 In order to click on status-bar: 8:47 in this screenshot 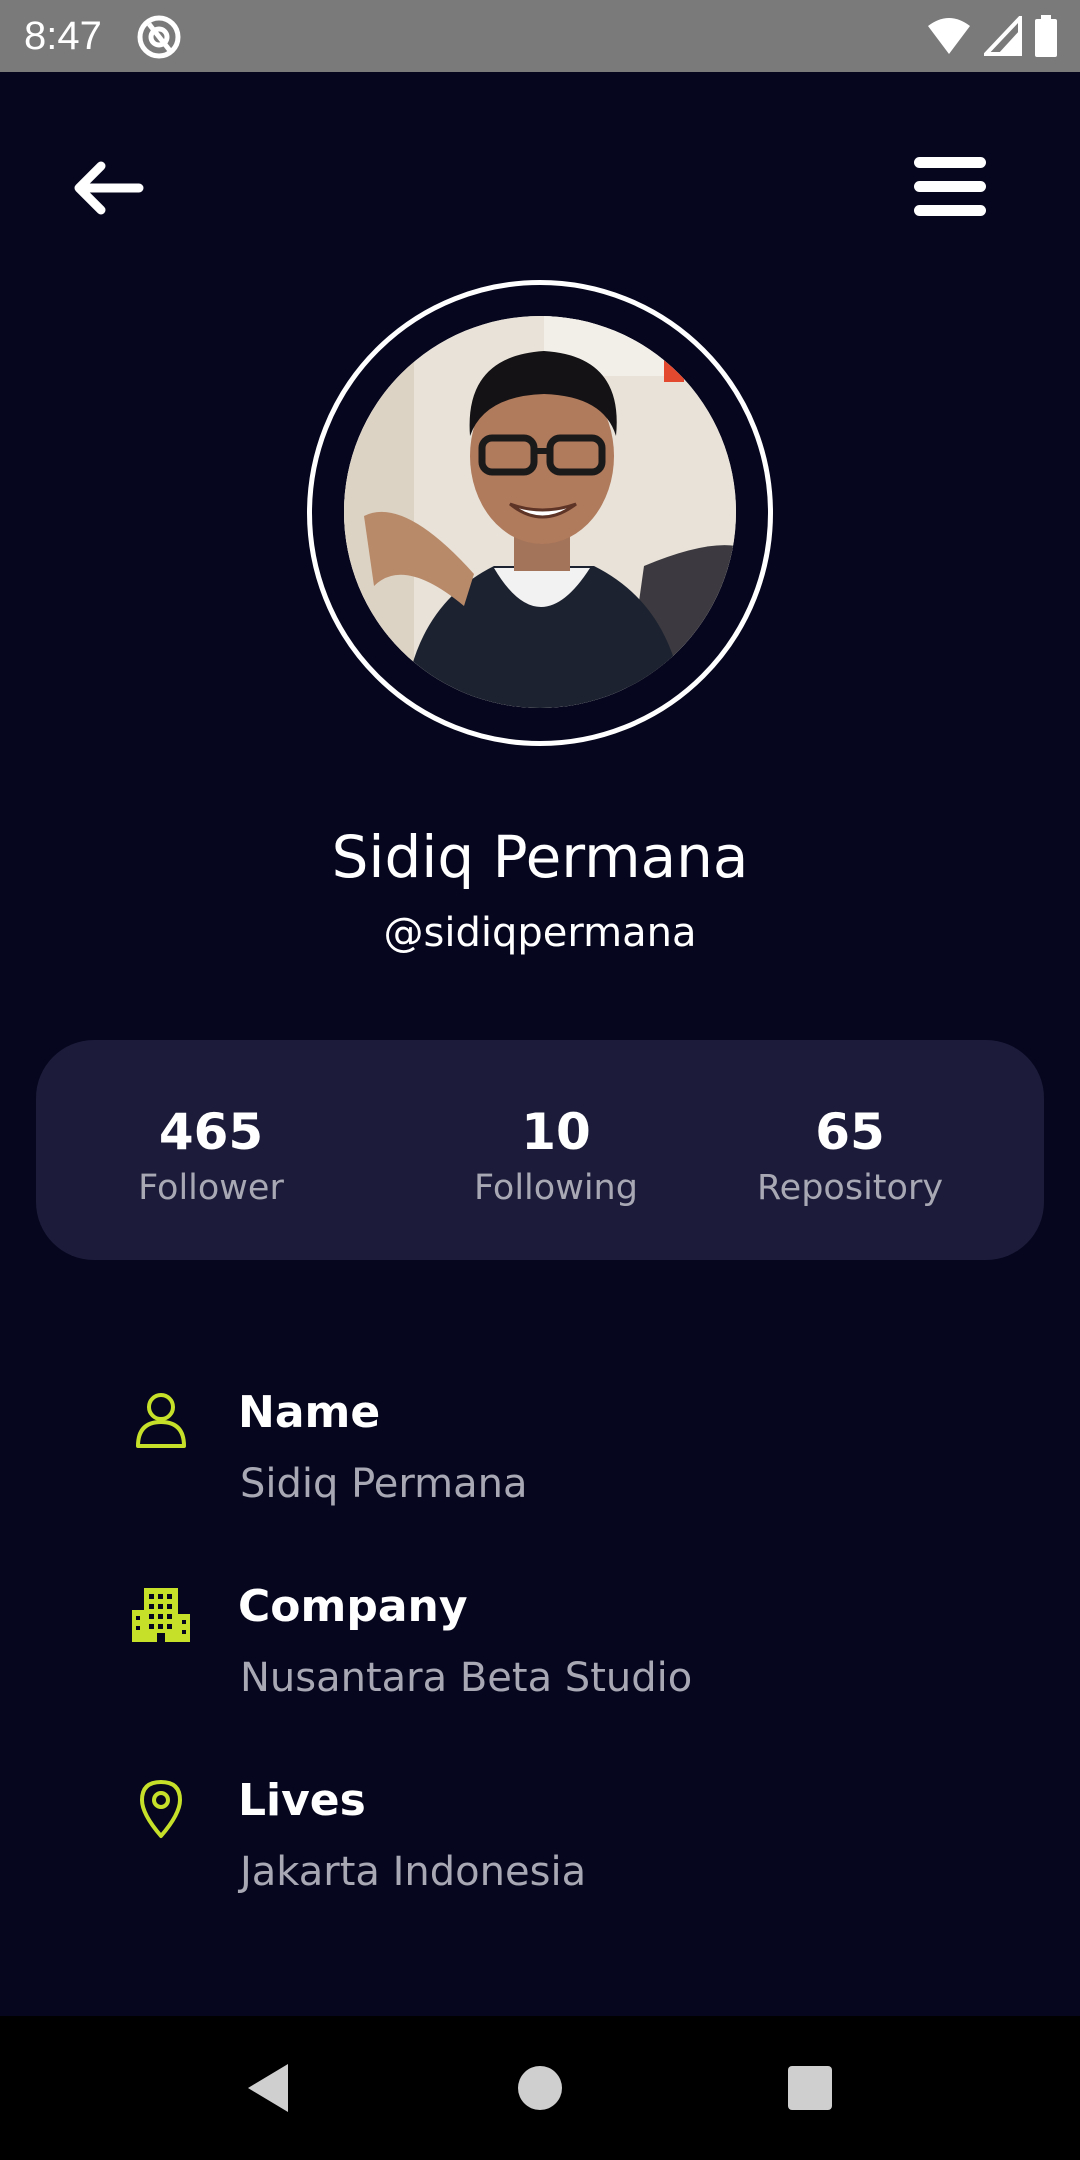, I will do `click(540, 36)`.